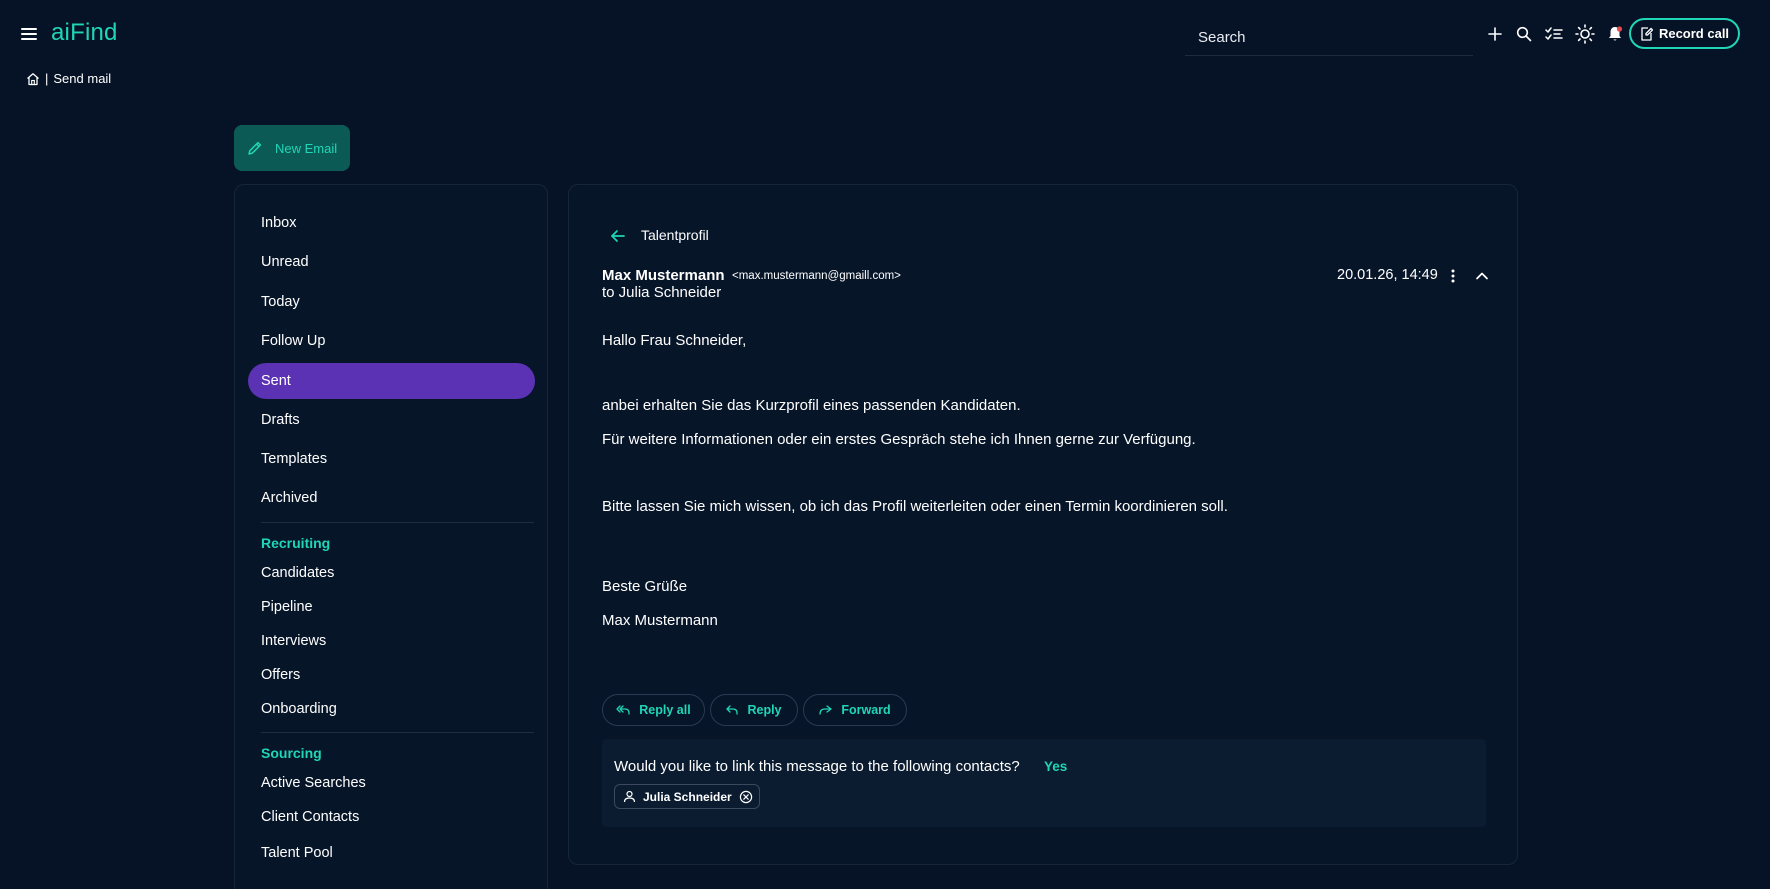 This screenshot has height=889, width=1770. I want to click on reply-icon, so click(732, 710).